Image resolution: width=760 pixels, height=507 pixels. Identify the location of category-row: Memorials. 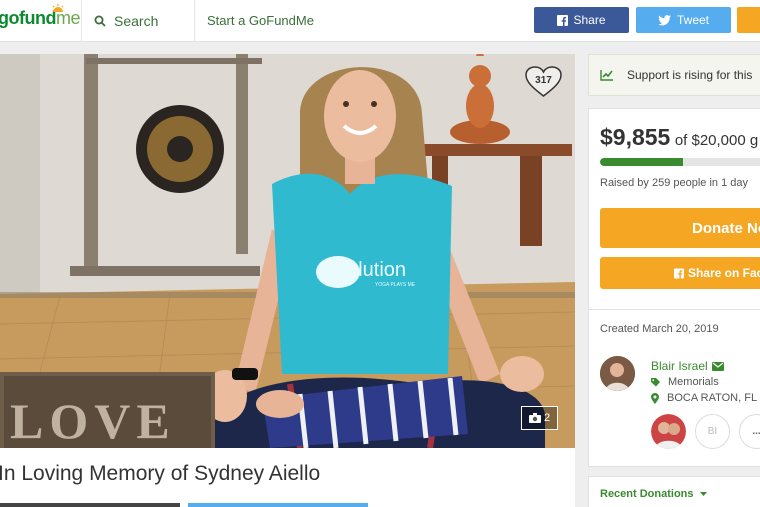
(685, 382).